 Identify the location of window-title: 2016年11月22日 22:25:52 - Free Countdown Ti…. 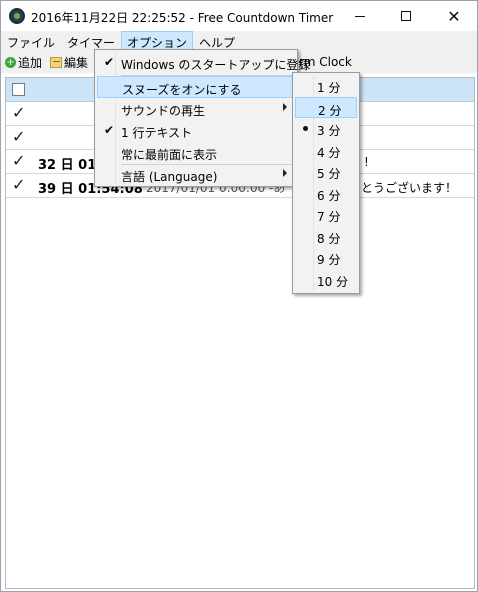
(182, 18).